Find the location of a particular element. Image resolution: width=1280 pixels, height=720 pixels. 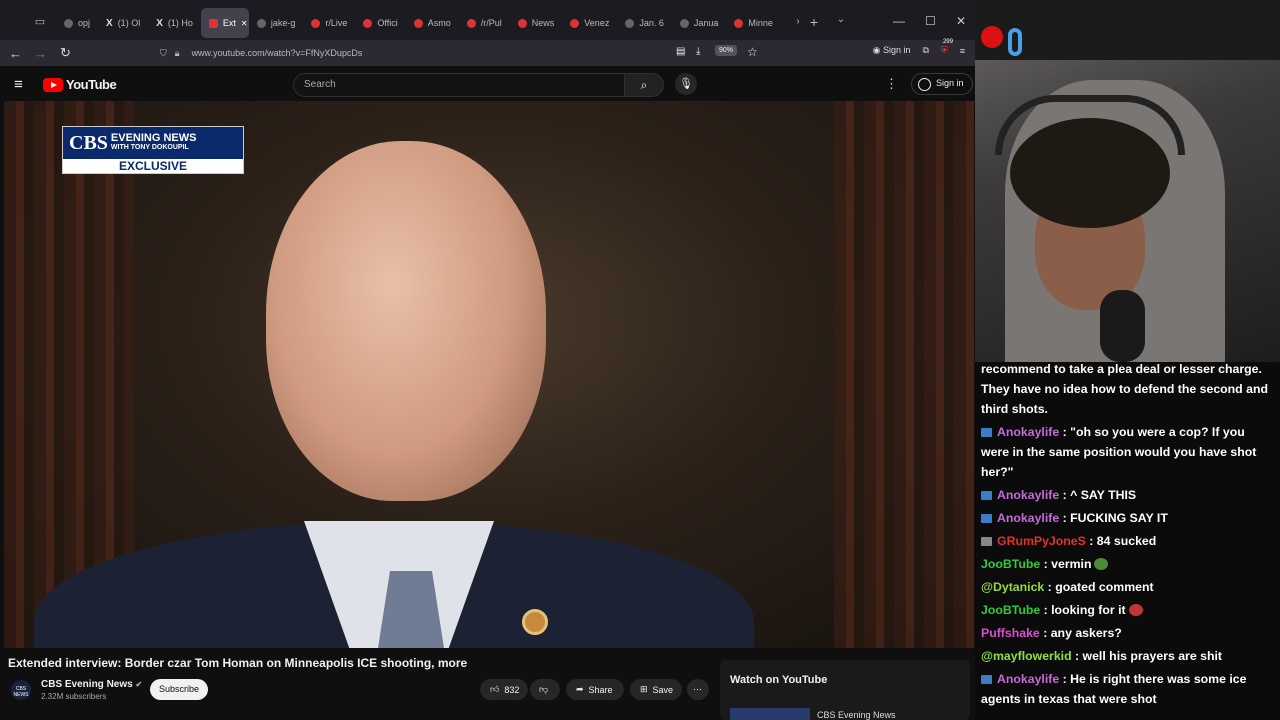

search-input: Search is located at coordinates (459, 85).